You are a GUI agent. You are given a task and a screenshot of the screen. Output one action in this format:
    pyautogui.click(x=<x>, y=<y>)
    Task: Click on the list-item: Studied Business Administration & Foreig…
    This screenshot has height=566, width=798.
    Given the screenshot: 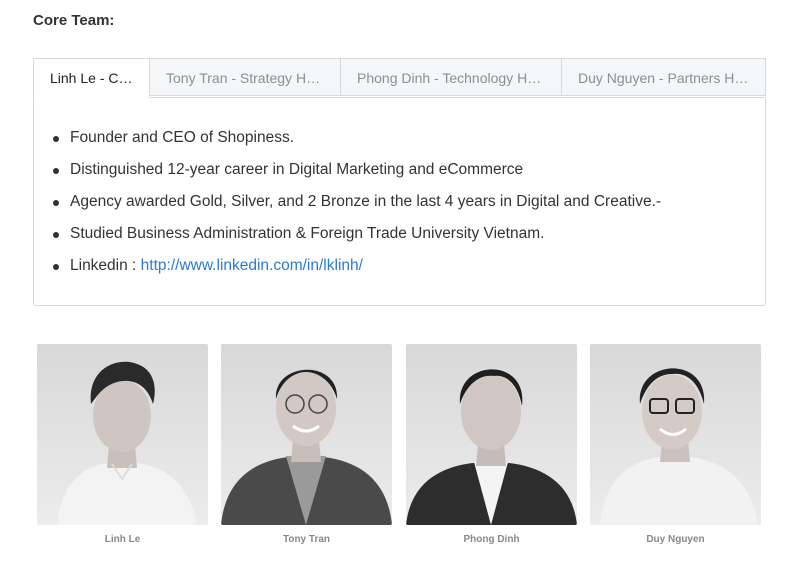 What is the action you would take?
    pyautogui.click(x=357, y=238)
    